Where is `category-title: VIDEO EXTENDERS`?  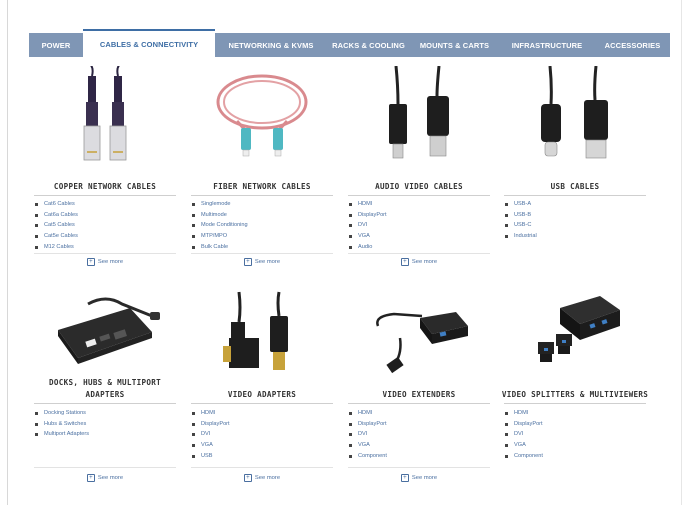 category-title: VIDEO EXTENDERS is located at coordinates (419, 395).